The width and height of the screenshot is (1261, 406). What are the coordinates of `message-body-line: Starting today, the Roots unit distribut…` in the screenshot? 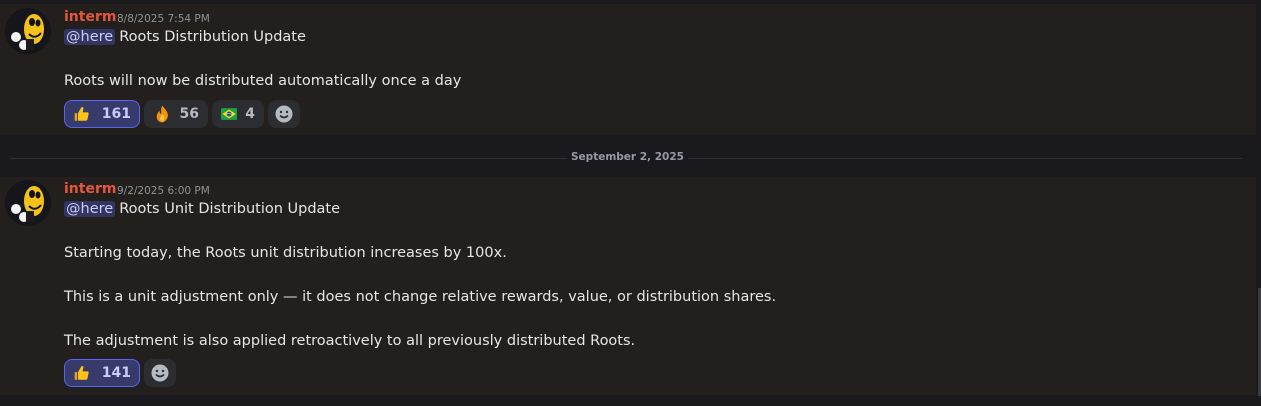 It's located at (285, 253).